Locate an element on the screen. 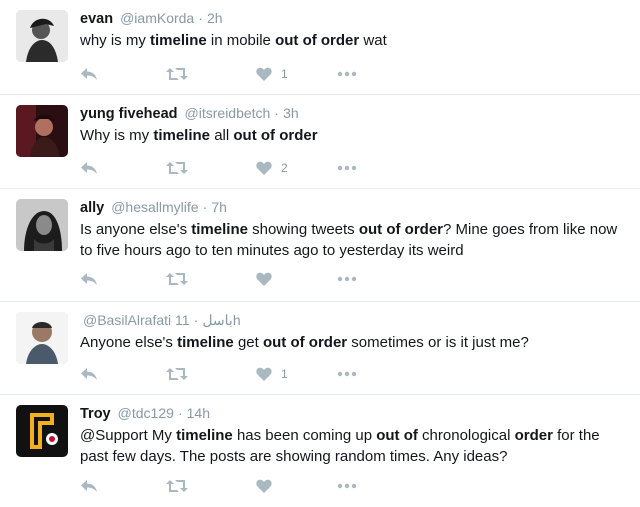 This screenshot has height=507, width=640. display-name: evan is located at coordinates (96, 19).